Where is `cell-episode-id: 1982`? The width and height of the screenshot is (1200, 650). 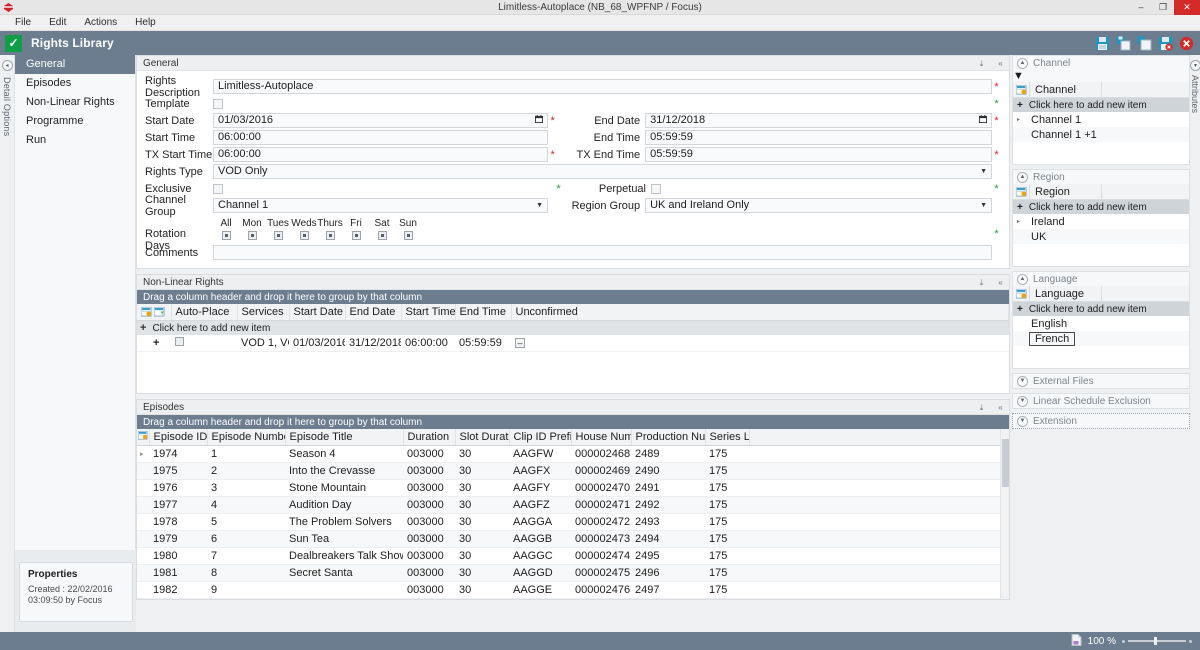 cell-episode-id: 1982 is located at coordinates (178, 590).